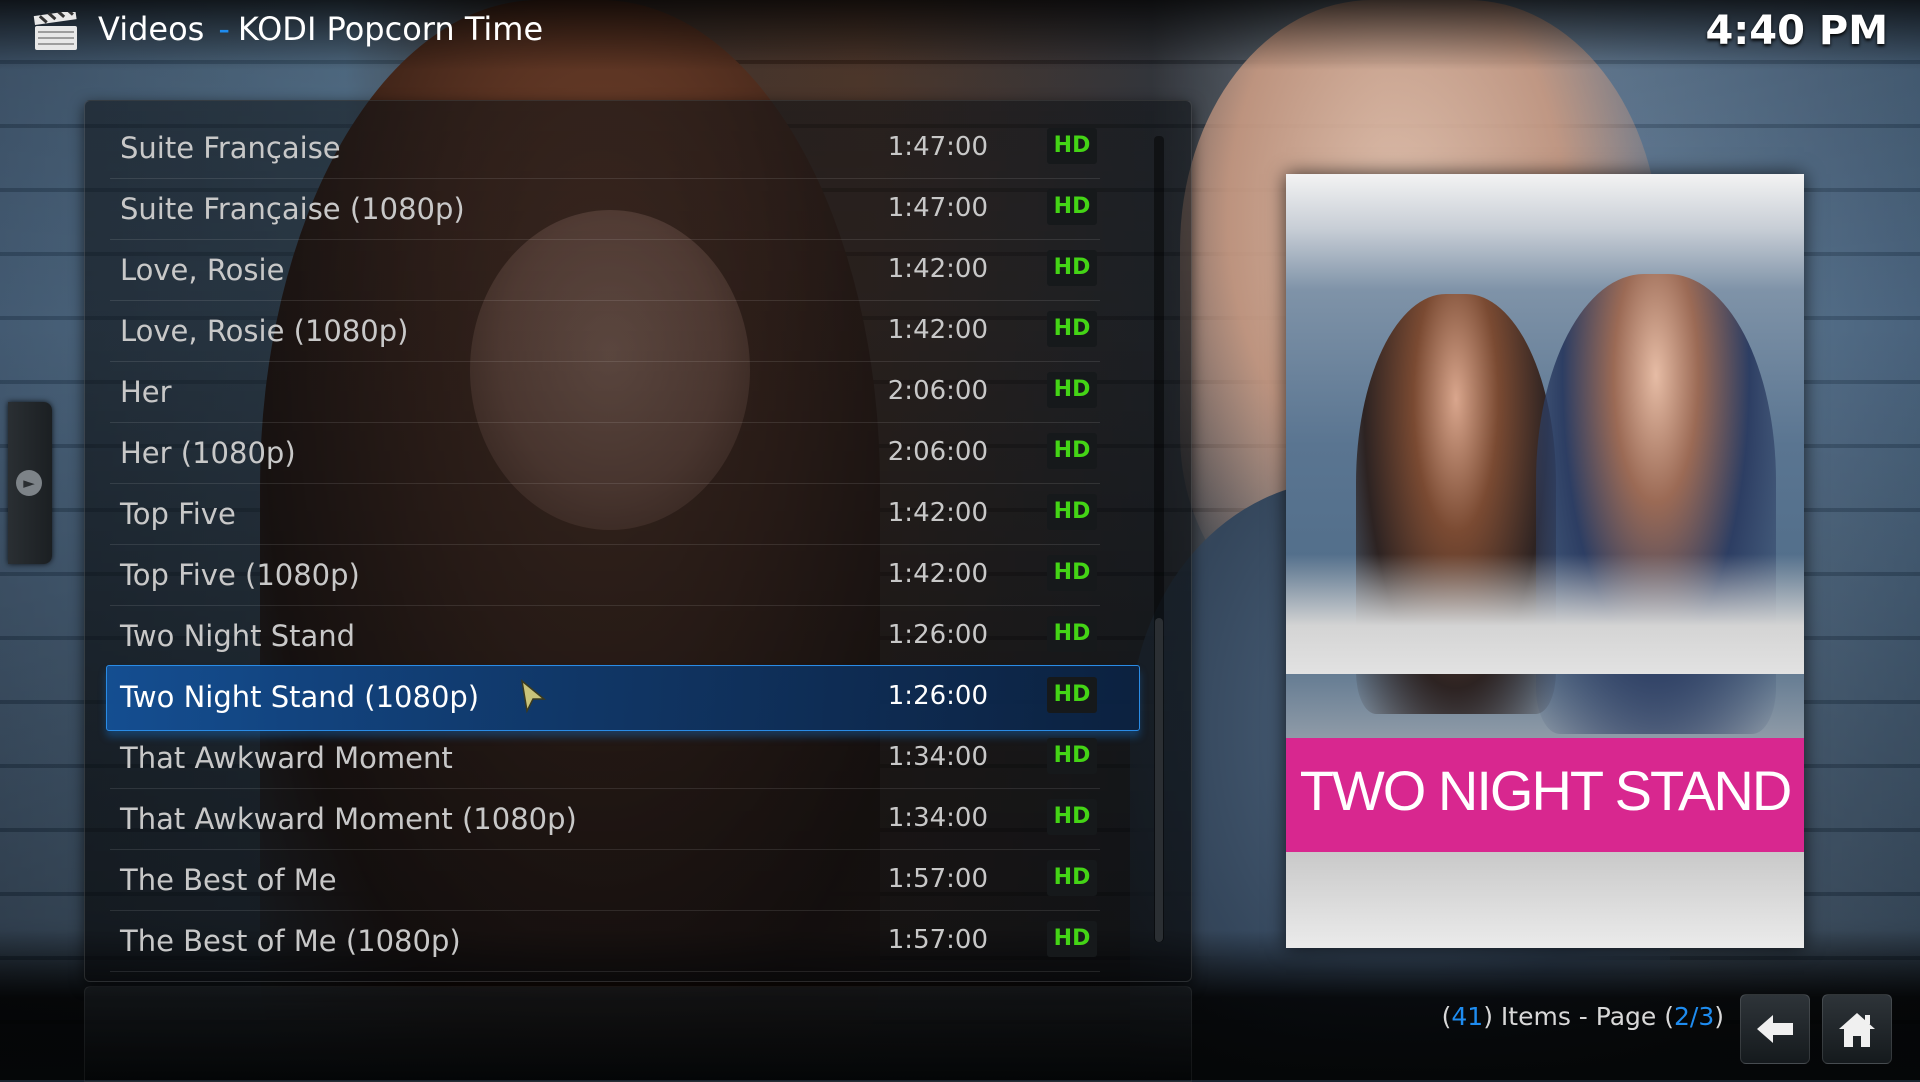 The width and height of the screenshot is (1920, 1082). I want to click on item-title: Her, so click(146, 392).